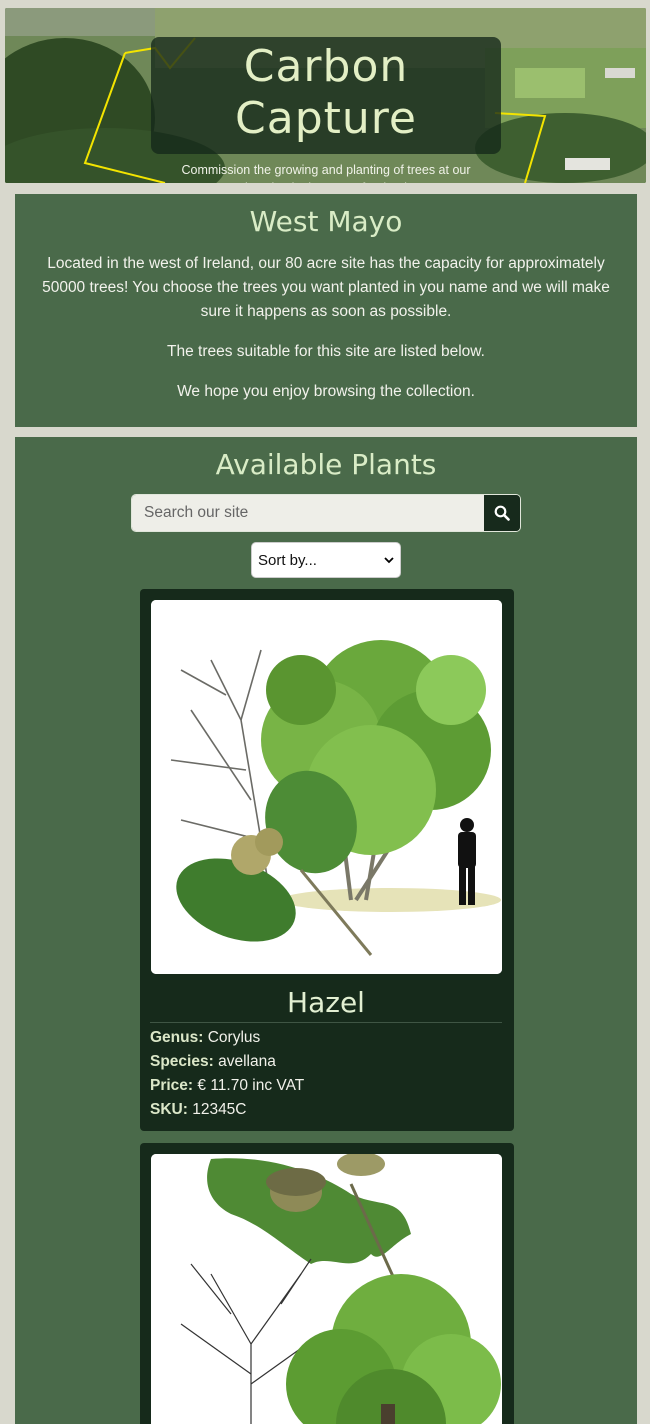 The width and height of the screenshot is (650, 1424). I want to click on species-label: Species:, so click(182, 1061).